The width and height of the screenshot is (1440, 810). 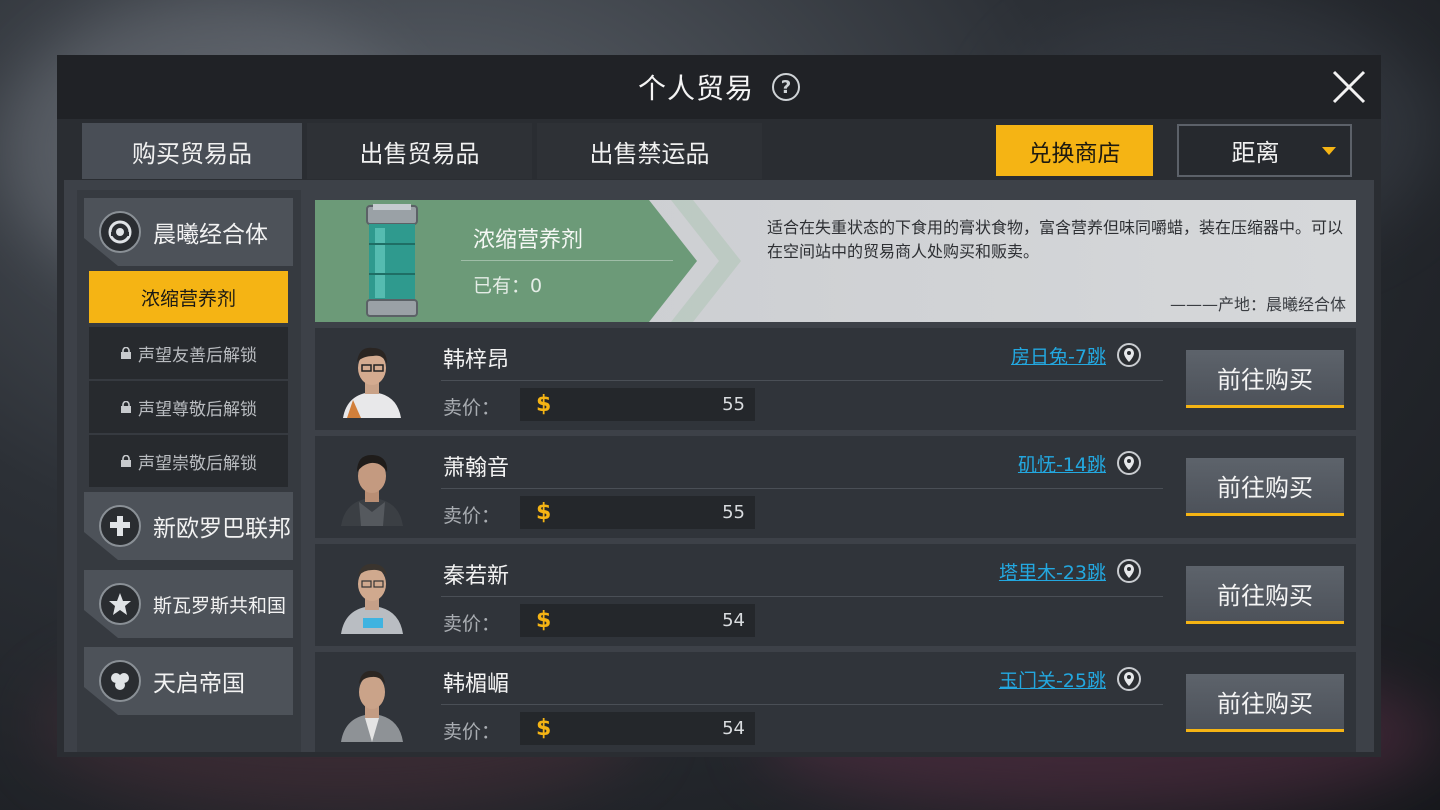 What do you see at coordinates (476, 576) in the screenshot?
I see `seller-name: 秦若新` at bounding box center [476, 576].